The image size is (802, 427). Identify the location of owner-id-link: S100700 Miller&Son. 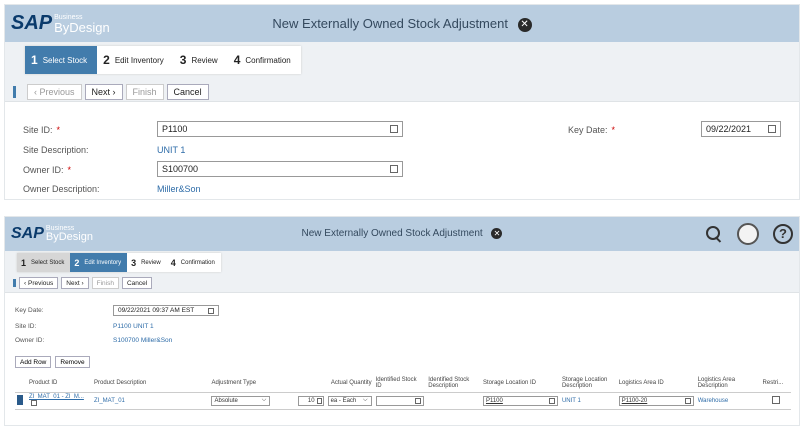
(142, 340).